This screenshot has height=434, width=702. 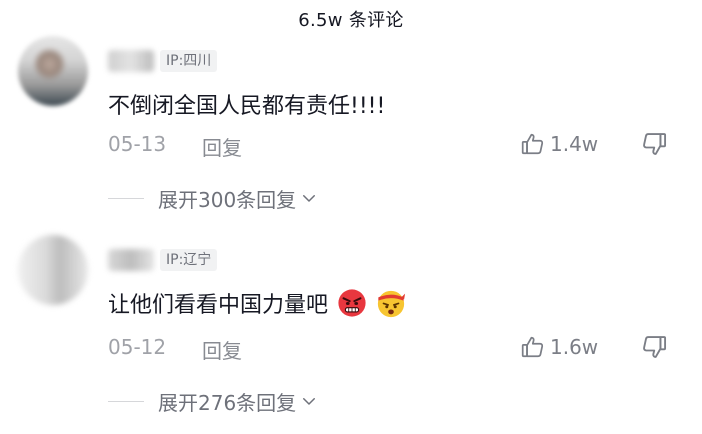 I want to click on expand-replies: 展开300条回复, so click(x=213, y=198).